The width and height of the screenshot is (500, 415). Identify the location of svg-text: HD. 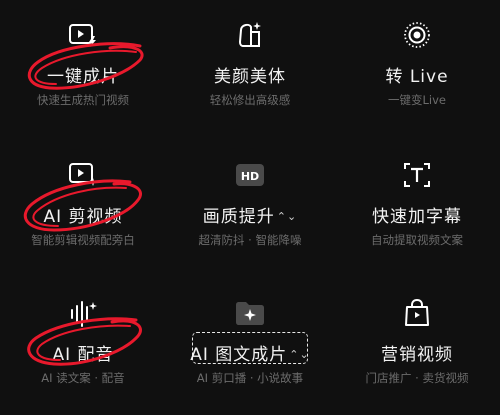
(250, 176).